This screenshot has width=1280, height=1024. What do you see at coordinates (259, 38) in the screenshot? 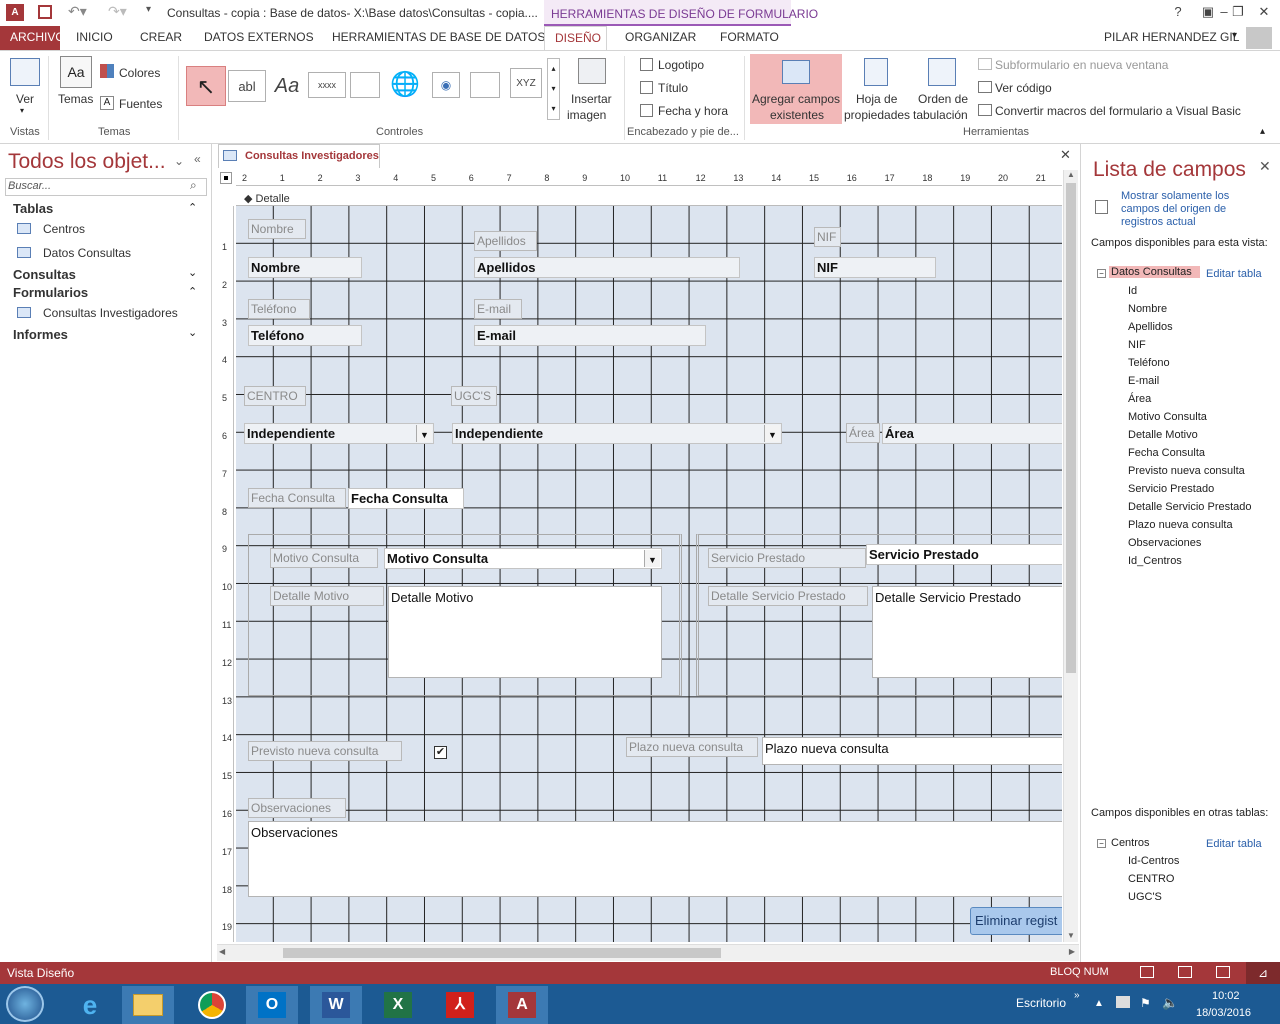
I see `tab-datos-externos: DATOS EXTERNOS` at bounding box center [259, 38].